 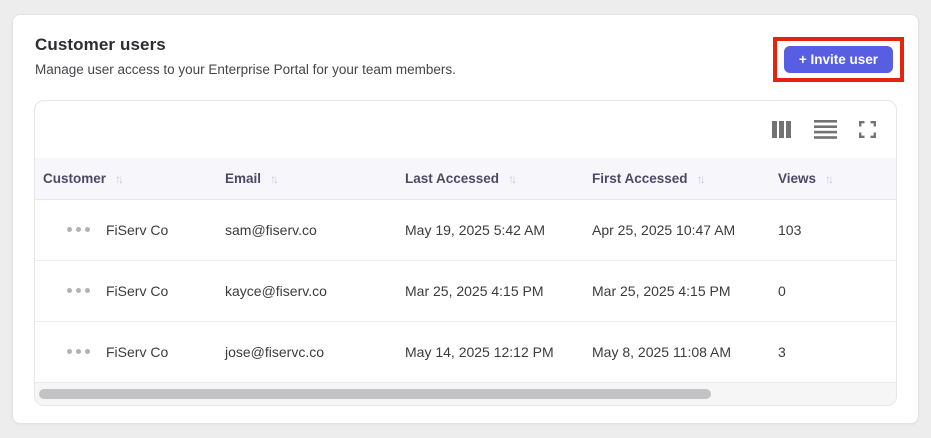 I want to click on column-header-views: Views ↑↓, so click(x=833, y=179).